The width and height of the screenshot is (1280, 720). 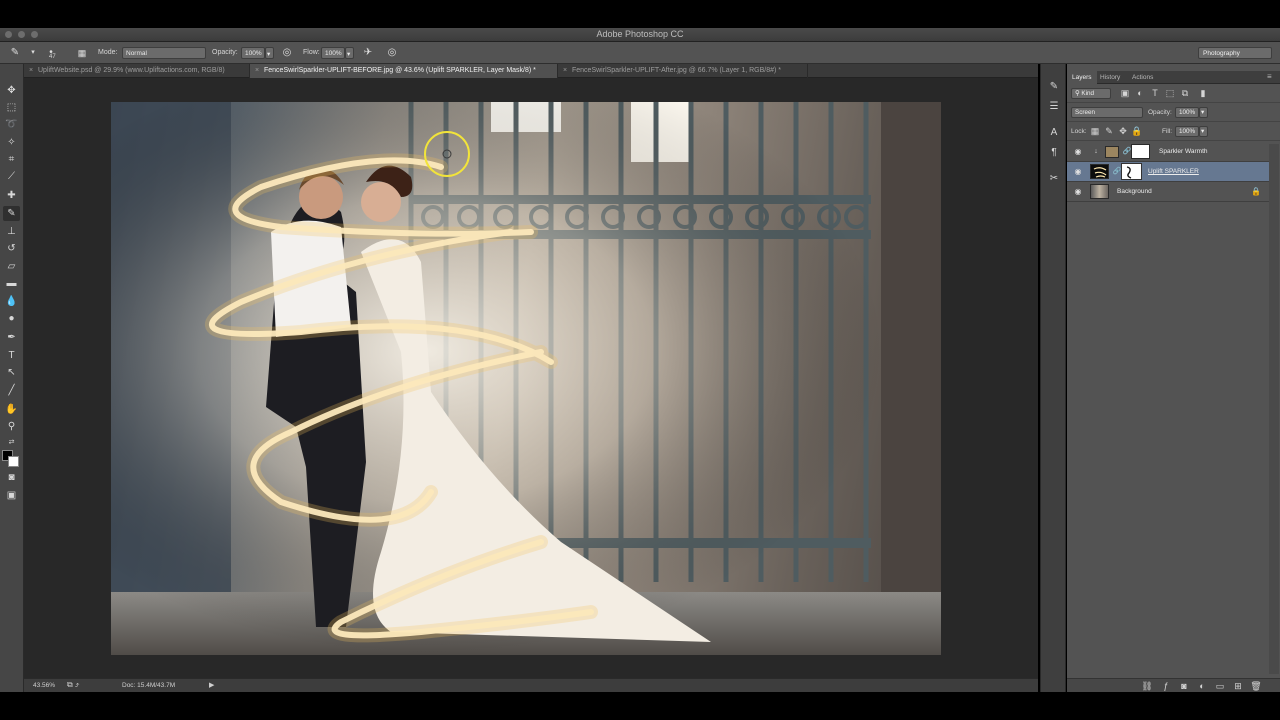 What do you see at coordinates (1054, 107) in the screenshot?
I see `adjustments-panel-icon: ☰` at bounding box center [1054, 107].